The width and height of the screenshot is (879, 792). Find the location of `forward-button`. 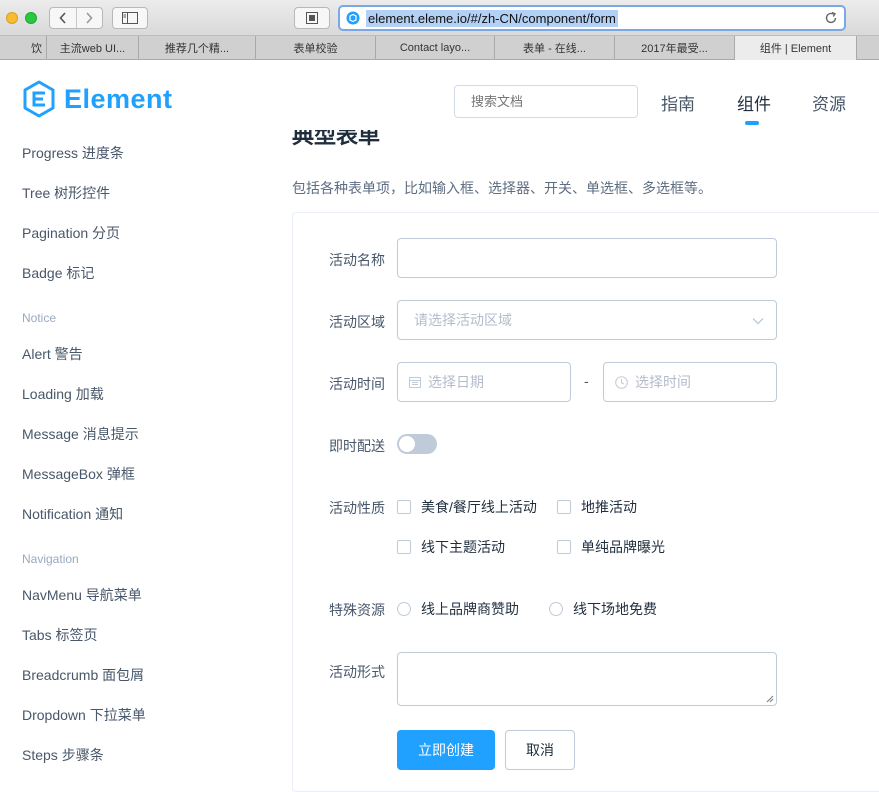

forward-button is located at coordinates (89, 18).